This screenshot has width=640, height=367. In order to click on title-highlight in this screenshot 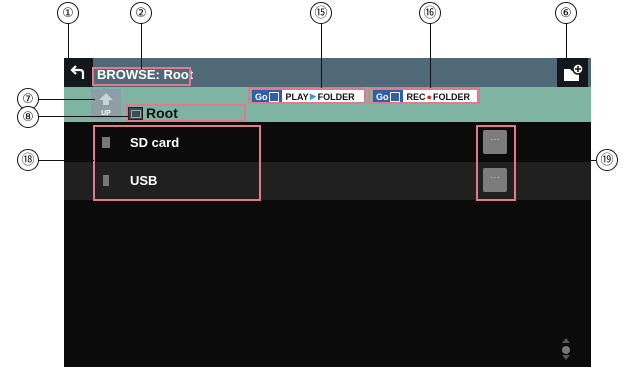, I will do `click(141, 76)`.